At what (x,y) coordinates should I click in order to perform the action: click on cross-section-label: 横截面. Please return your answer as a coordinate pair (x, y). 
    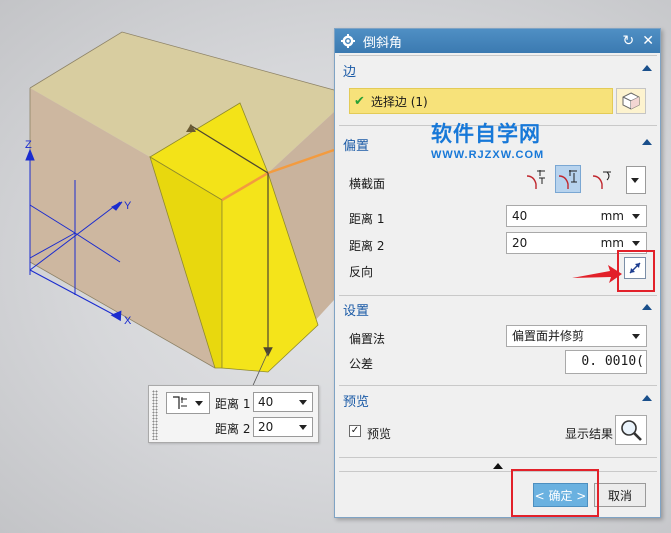
    Looking at the image, I should click on (367, 184).